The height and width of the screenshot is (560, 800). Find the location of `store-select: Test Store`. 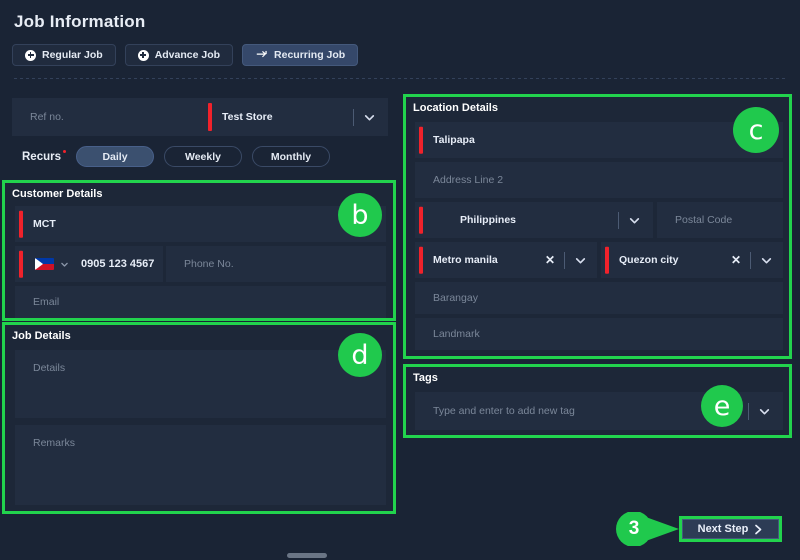

store-select: Test Store is located at coordinates (296, 117).